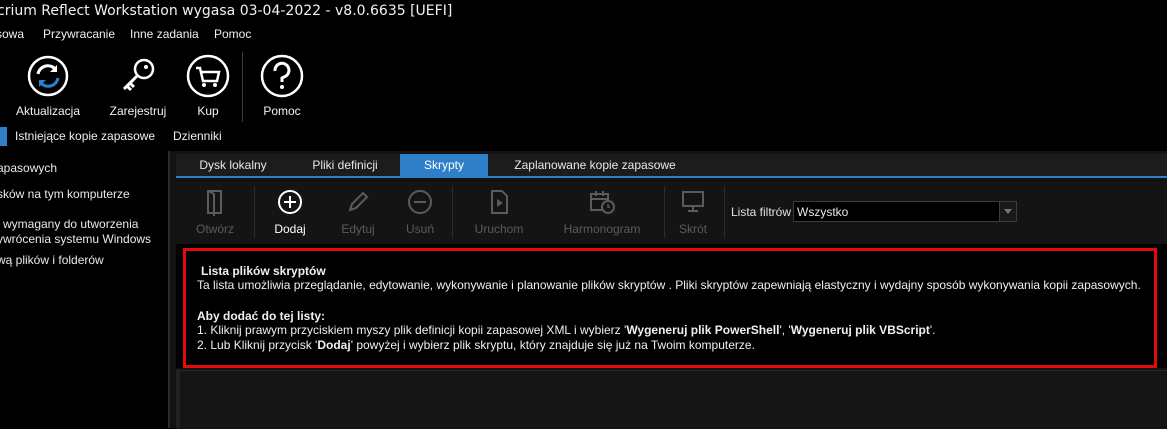 Image resolution: width=1167 pixels, height=429 pixels. I want to click on pencil-icon, so click(358, 201).